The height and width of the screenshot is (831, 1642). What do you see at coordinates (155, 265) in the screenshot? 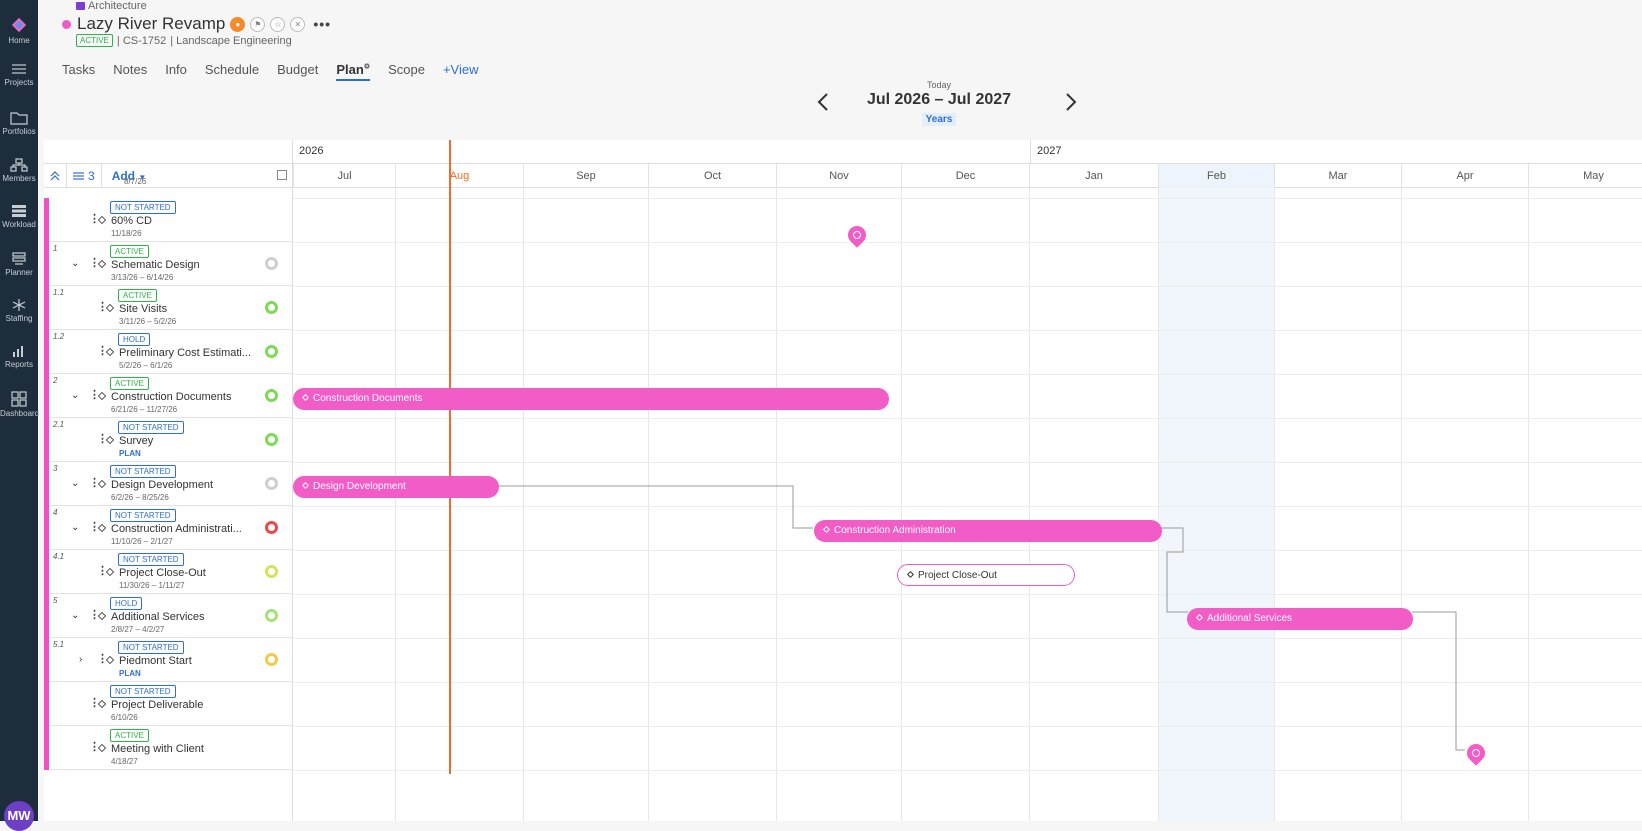
I see `task-name: Schematic Design` at bounding box center [155, 265].